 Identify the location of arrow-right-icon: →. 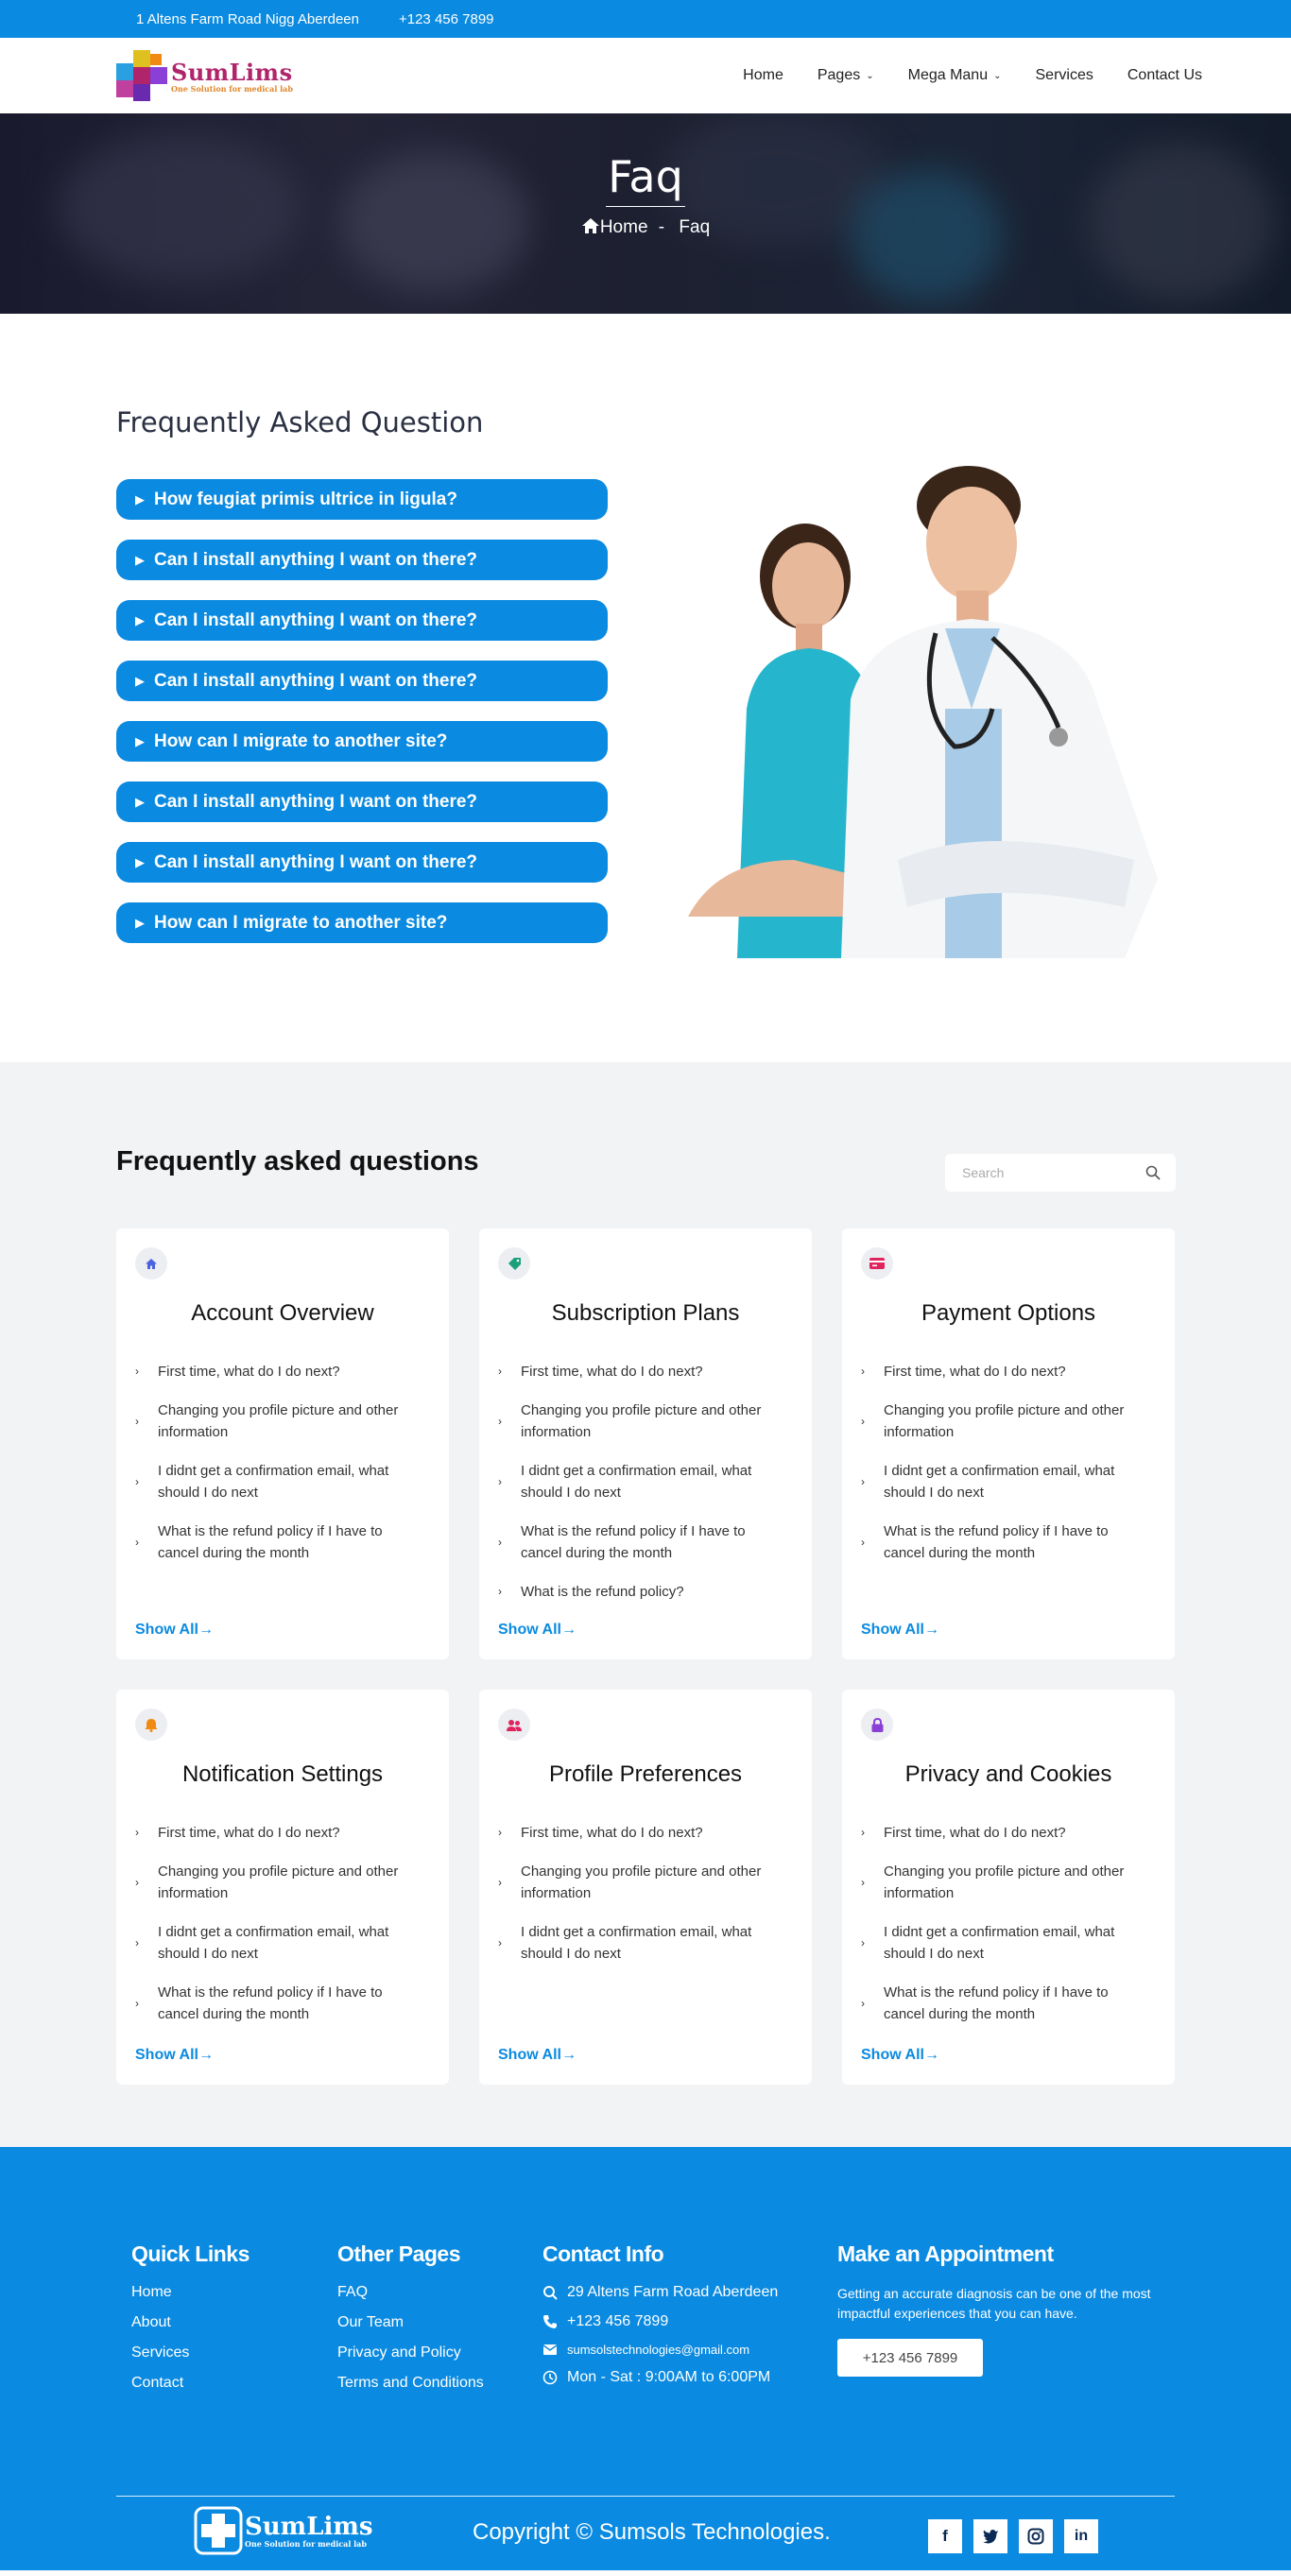
(931, 1630).